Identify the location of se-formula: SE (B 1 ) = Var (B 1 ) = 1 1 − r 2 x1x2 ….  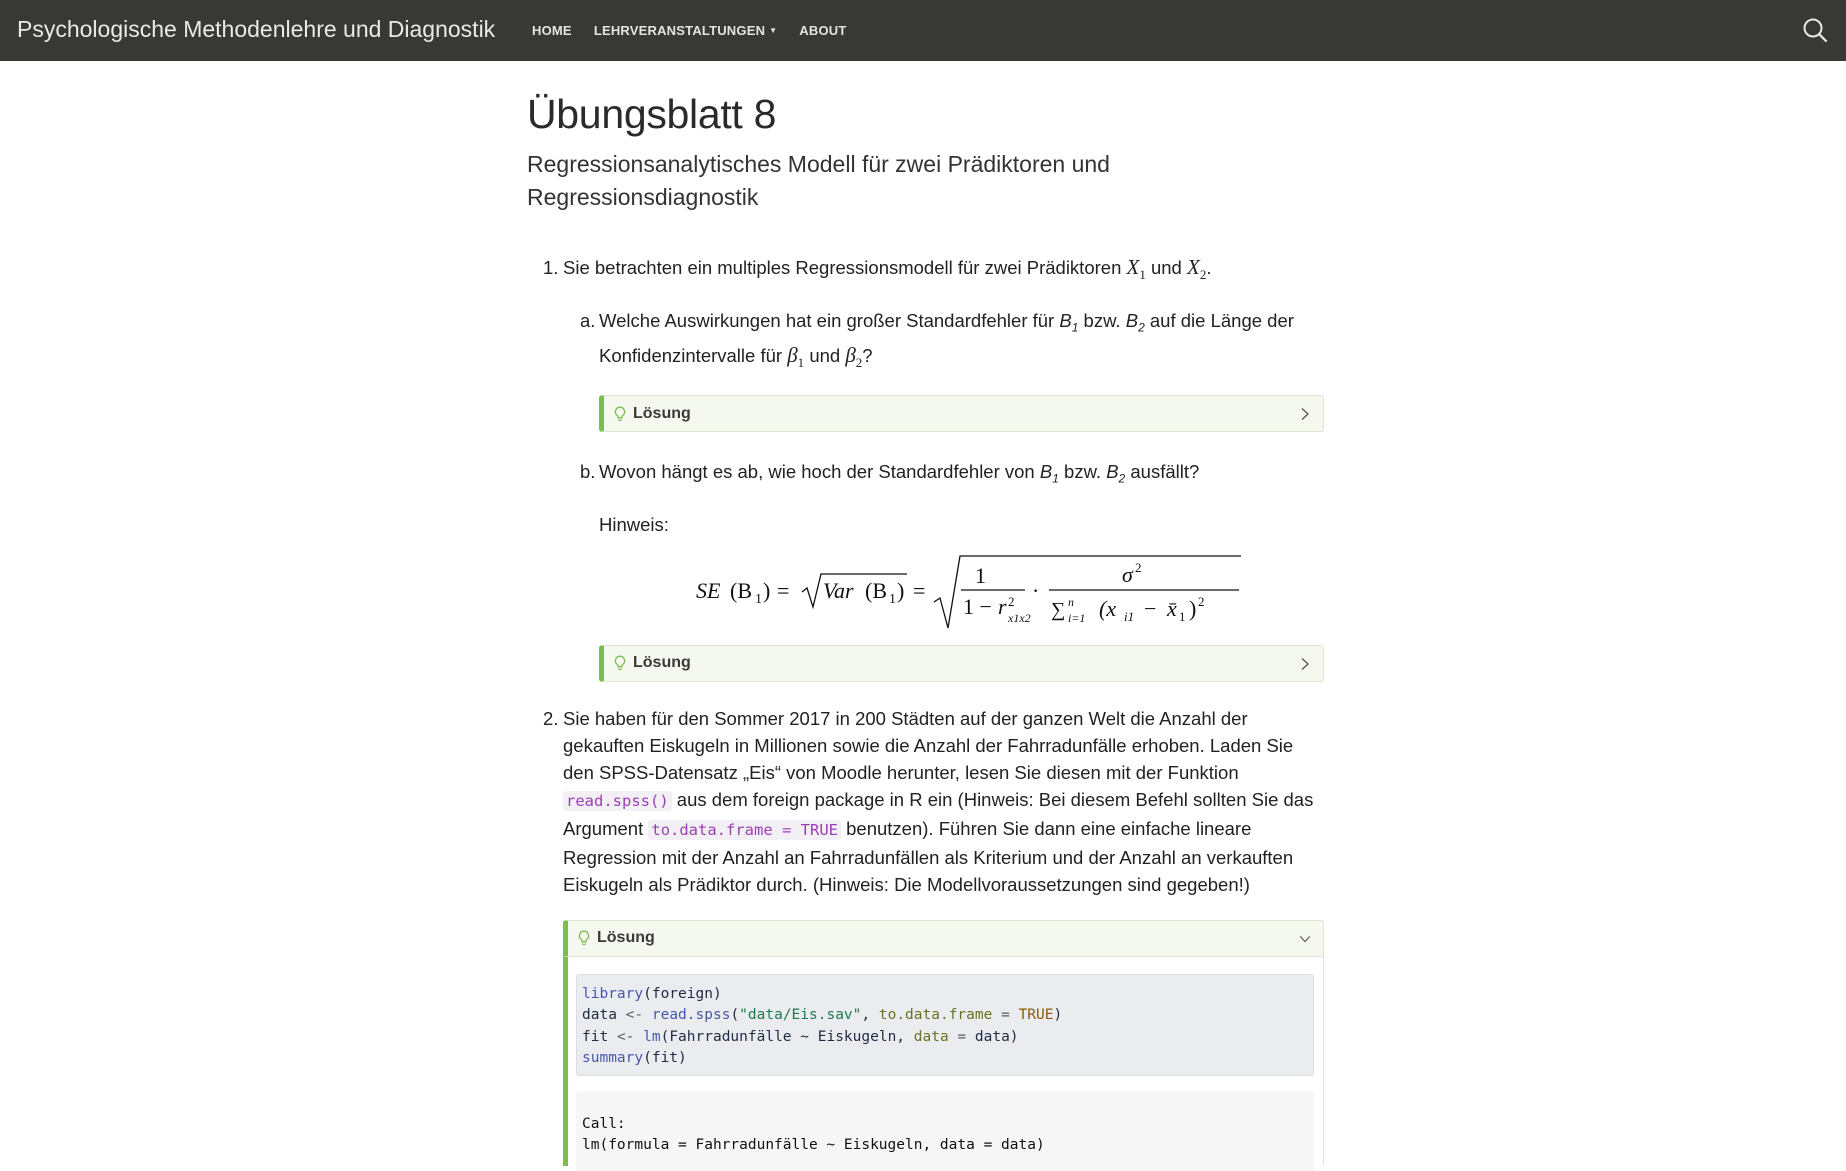
(968, 591).